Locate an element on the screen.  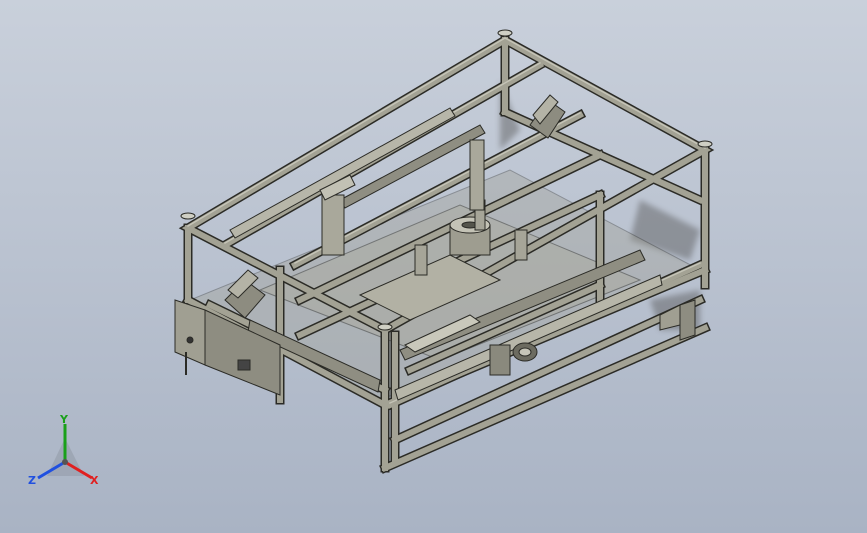
triad-origin is located at coordinates (65, 462).